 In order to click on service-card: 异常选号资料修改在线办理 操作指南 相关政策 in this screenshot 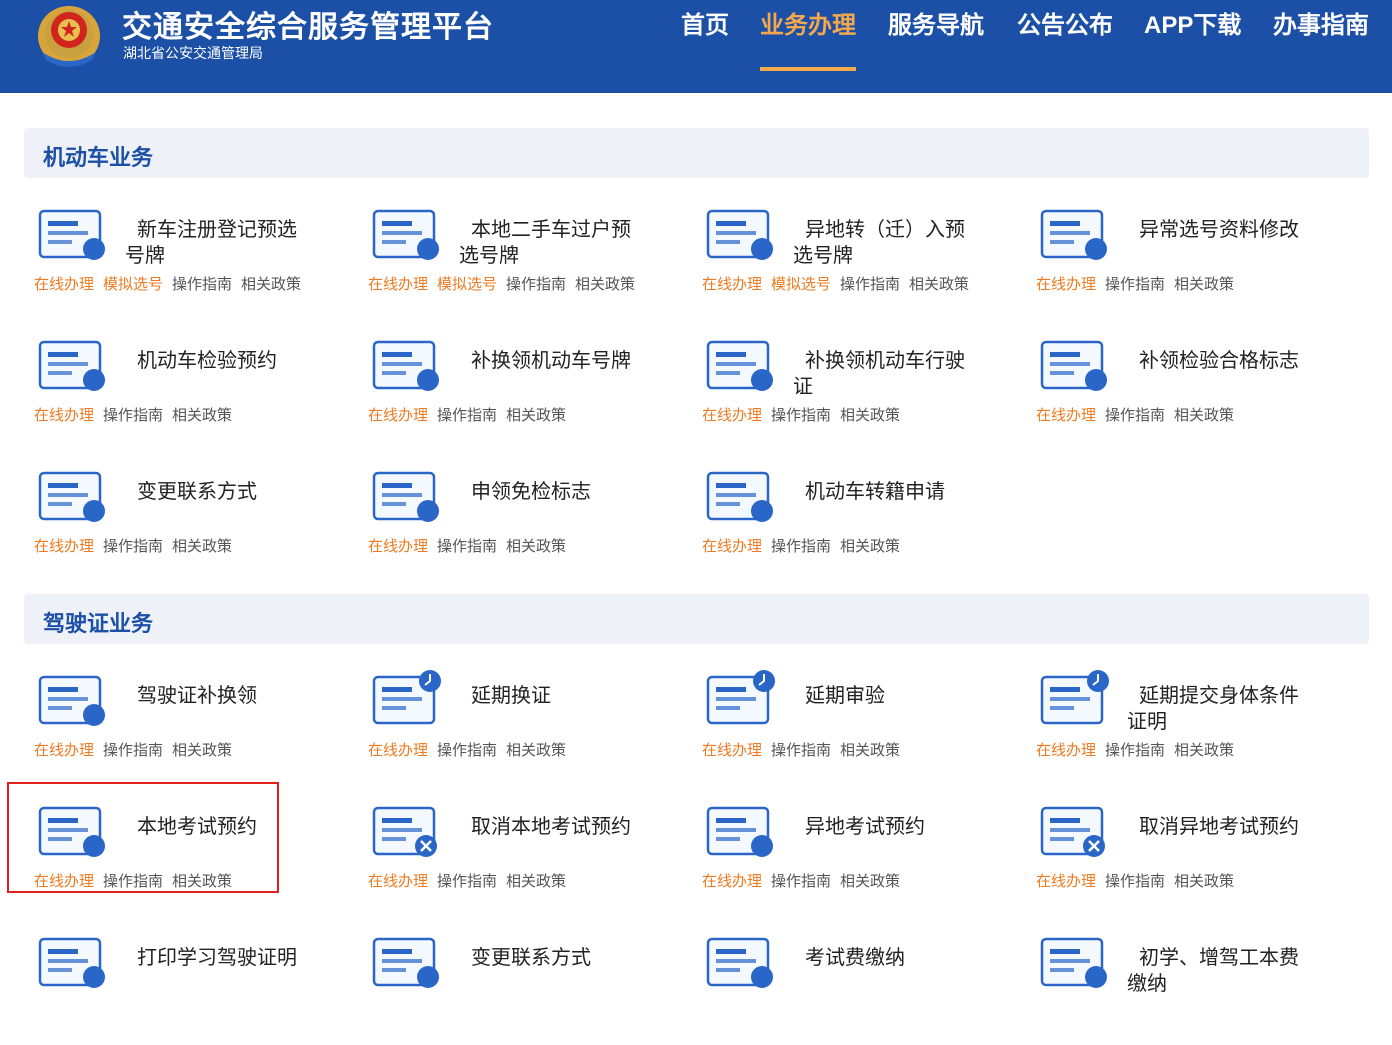, I will do `click(1186, 262)`.